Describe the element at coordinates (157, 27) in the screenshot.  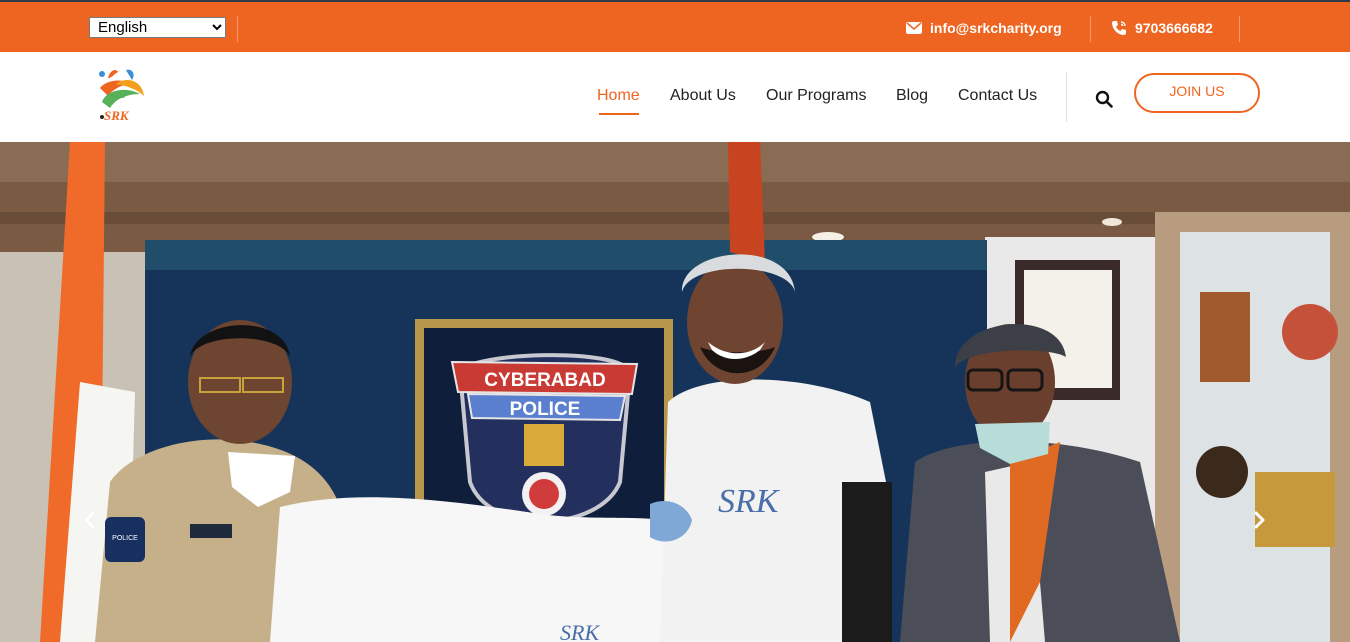
I see `language-select: English` at that location.